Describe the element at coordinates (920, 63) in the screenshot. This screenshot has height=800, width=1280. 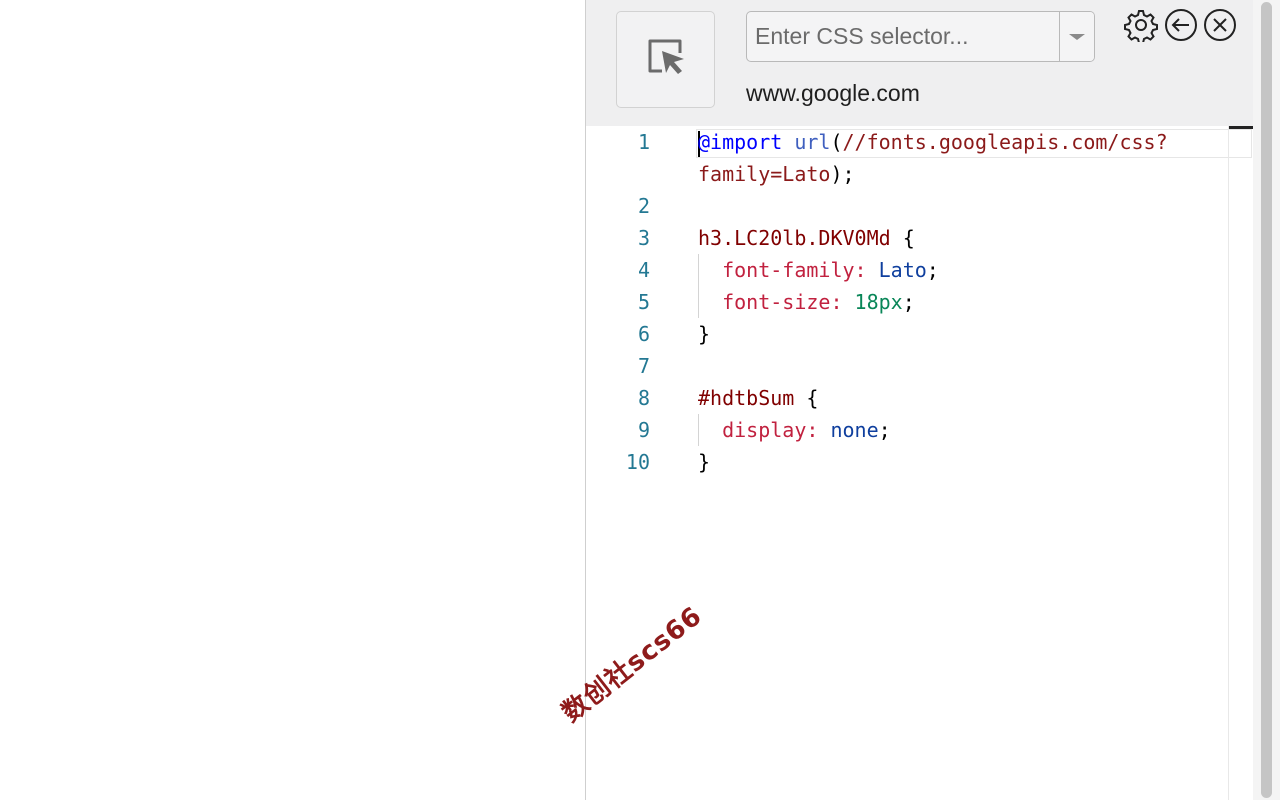
I see `panel-header: www.google.com` at that location.